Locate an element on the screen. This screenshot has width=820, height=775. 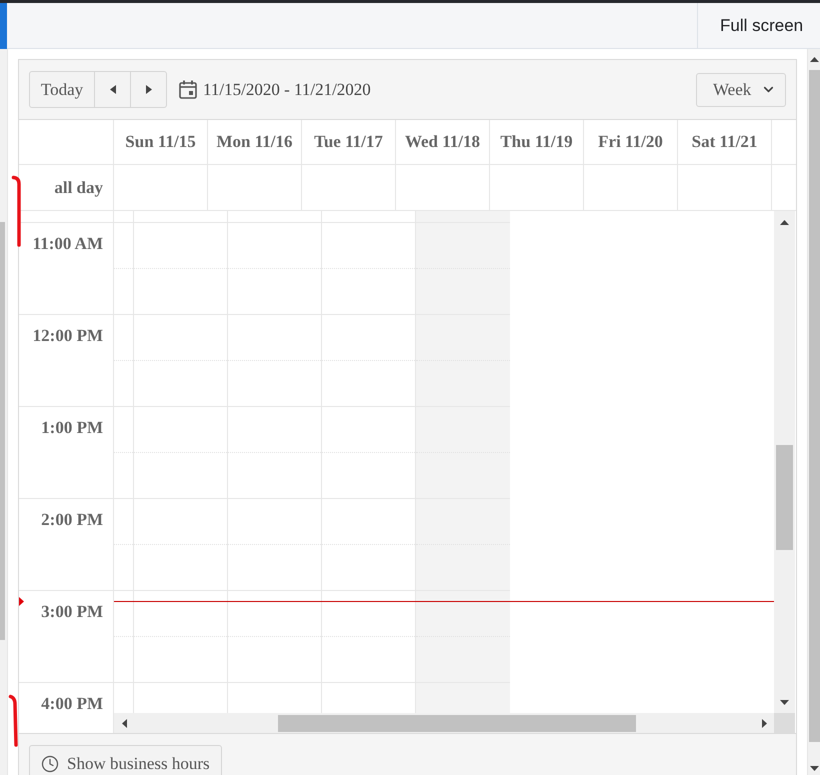
day-header: Tue 11/17 is located at coordinates (348, 142).